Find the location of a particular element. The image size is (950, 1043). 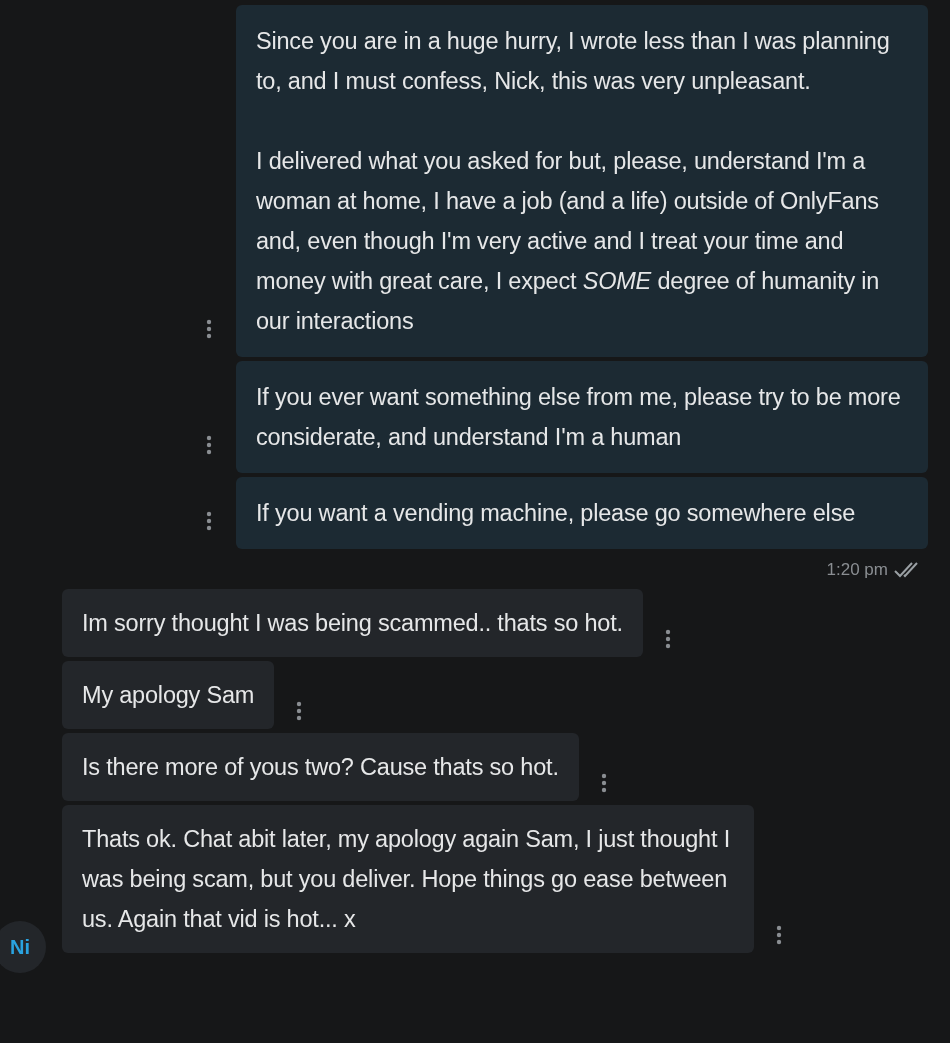

message-bubble: If you want a vending machine, please go somewhere else is located at coordinates (582, 513).